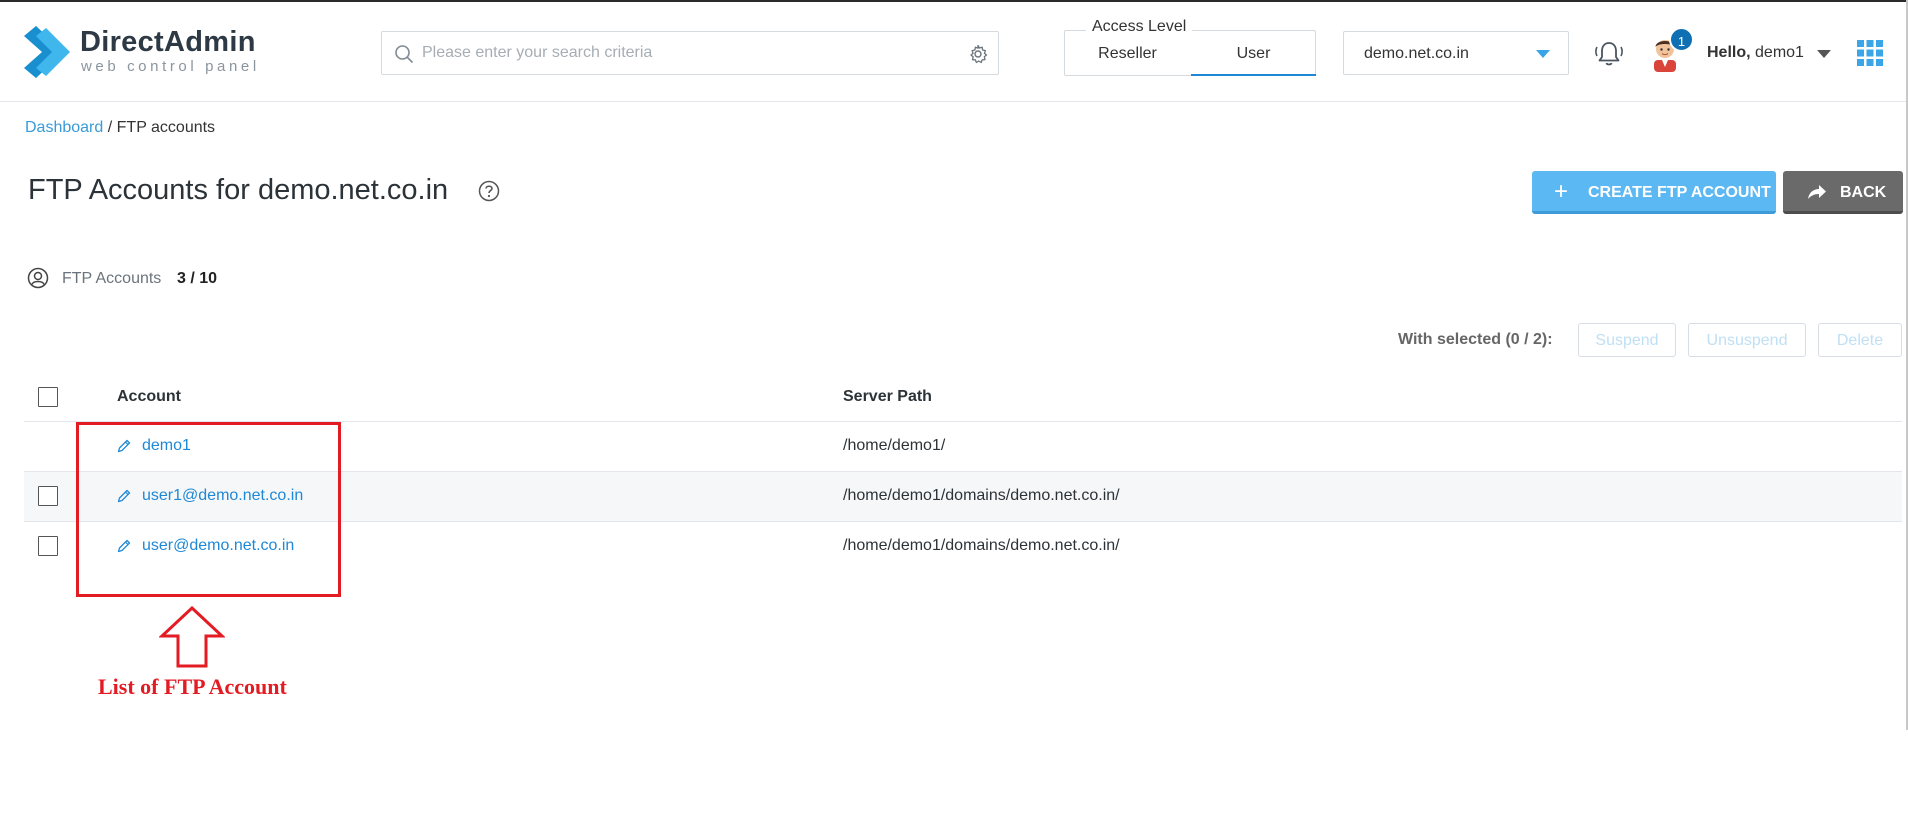 Image resolution: width=1908 pixels, height=832 pixels. Describe the element at coordinates (1870, 53) in the screenshot. I see `apps-grid-icon` at that location.